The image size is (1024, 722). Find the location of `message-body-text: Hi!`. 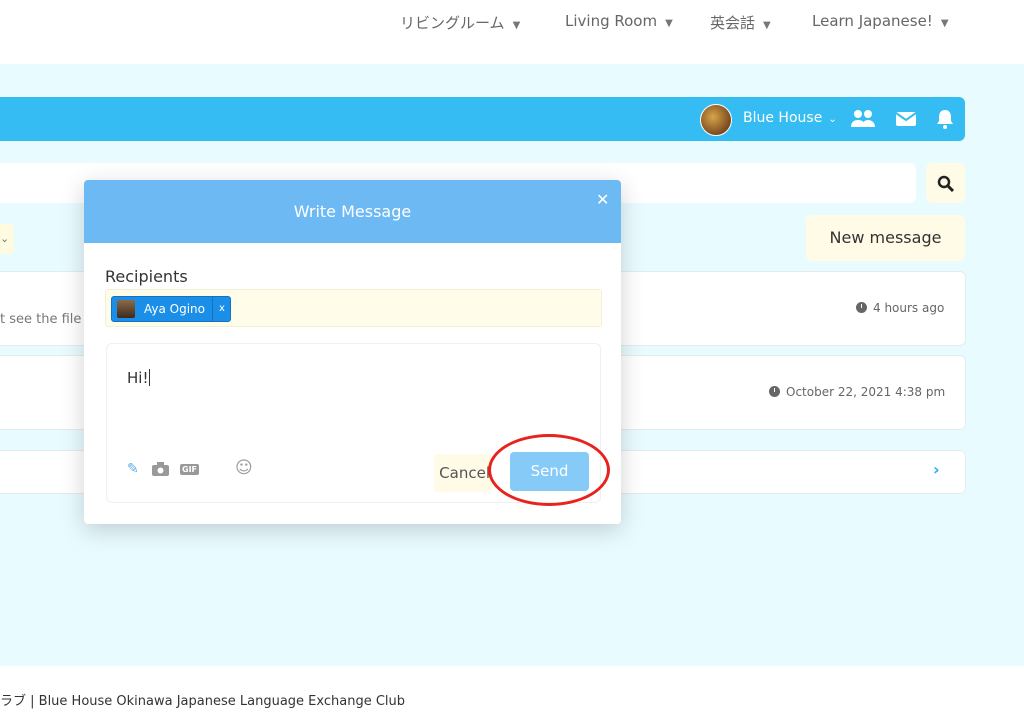

message-body-text: Hi! is located at coordinates (138, 378).